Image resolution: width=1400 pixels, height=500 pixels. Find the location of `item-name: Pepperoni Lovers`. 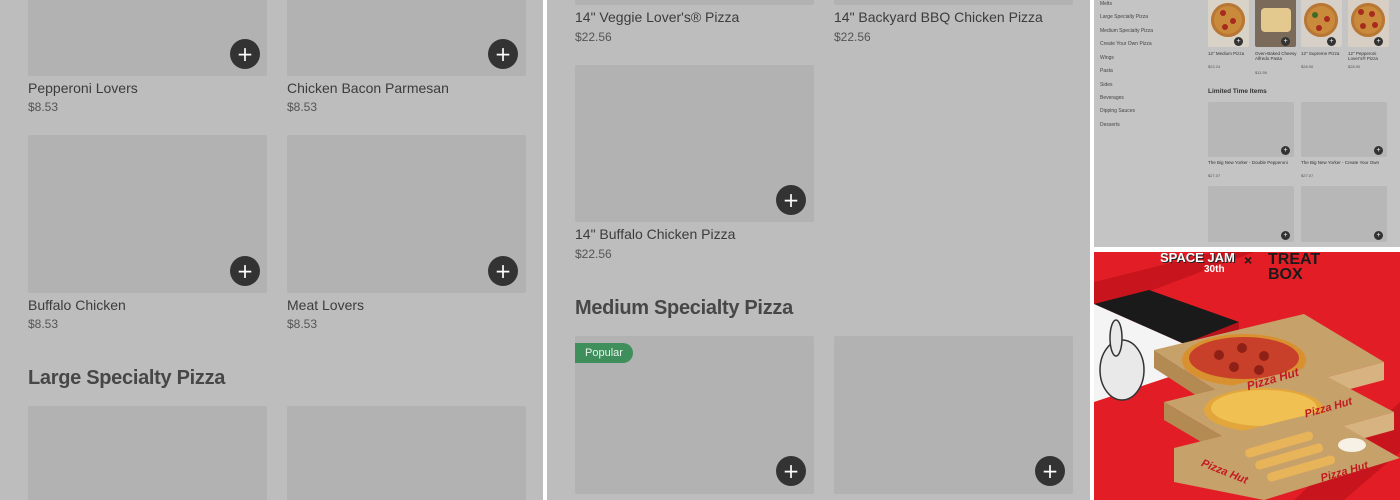

item-name: Pepperoni Lovers is located at coordinates (83, 88).